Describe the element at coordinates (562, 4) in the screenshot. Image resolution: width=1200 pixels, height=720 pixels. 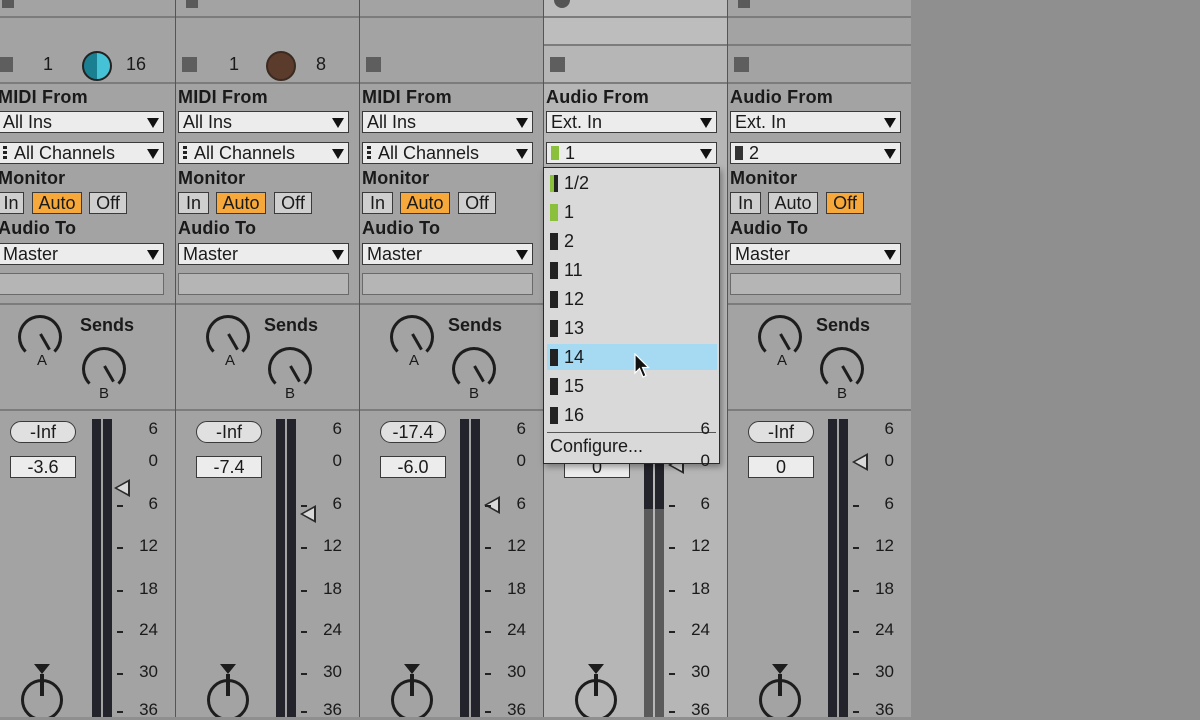
I see `record-arm-indicator` at that location.